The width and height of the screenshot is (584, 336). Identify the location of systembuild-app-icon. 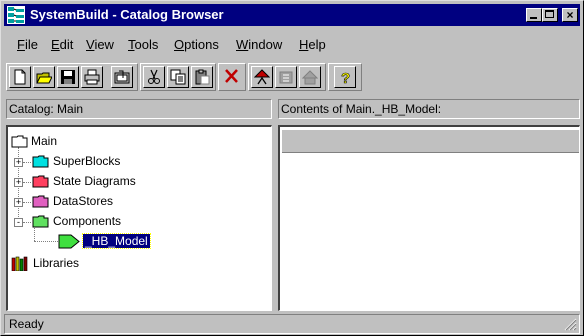
(16, 15).